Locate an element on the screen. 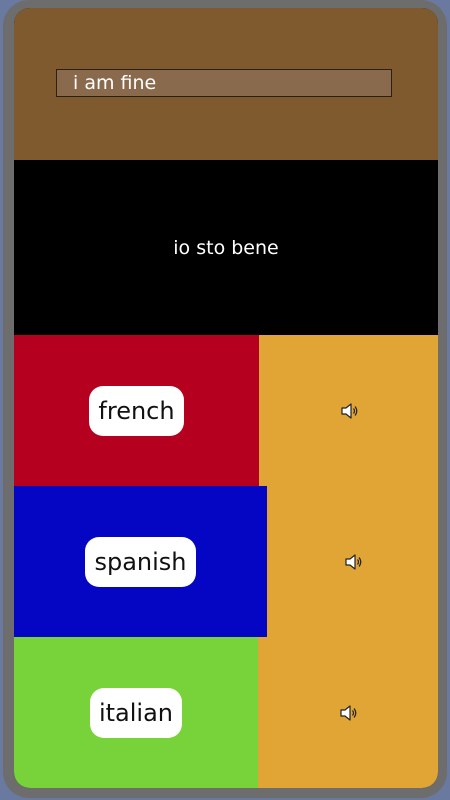 The height and width of the screenshot is (800, 450). speak-italian-button is located at coordinates (348, 712).